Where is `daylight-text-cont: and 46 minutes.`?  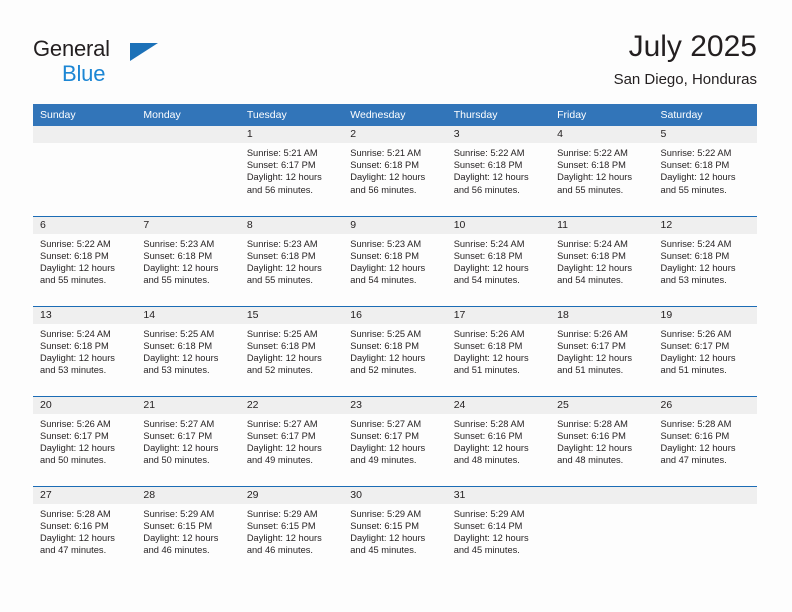 daylight-text-cont: and 46 minutes. is located at coordinates (176, 550).